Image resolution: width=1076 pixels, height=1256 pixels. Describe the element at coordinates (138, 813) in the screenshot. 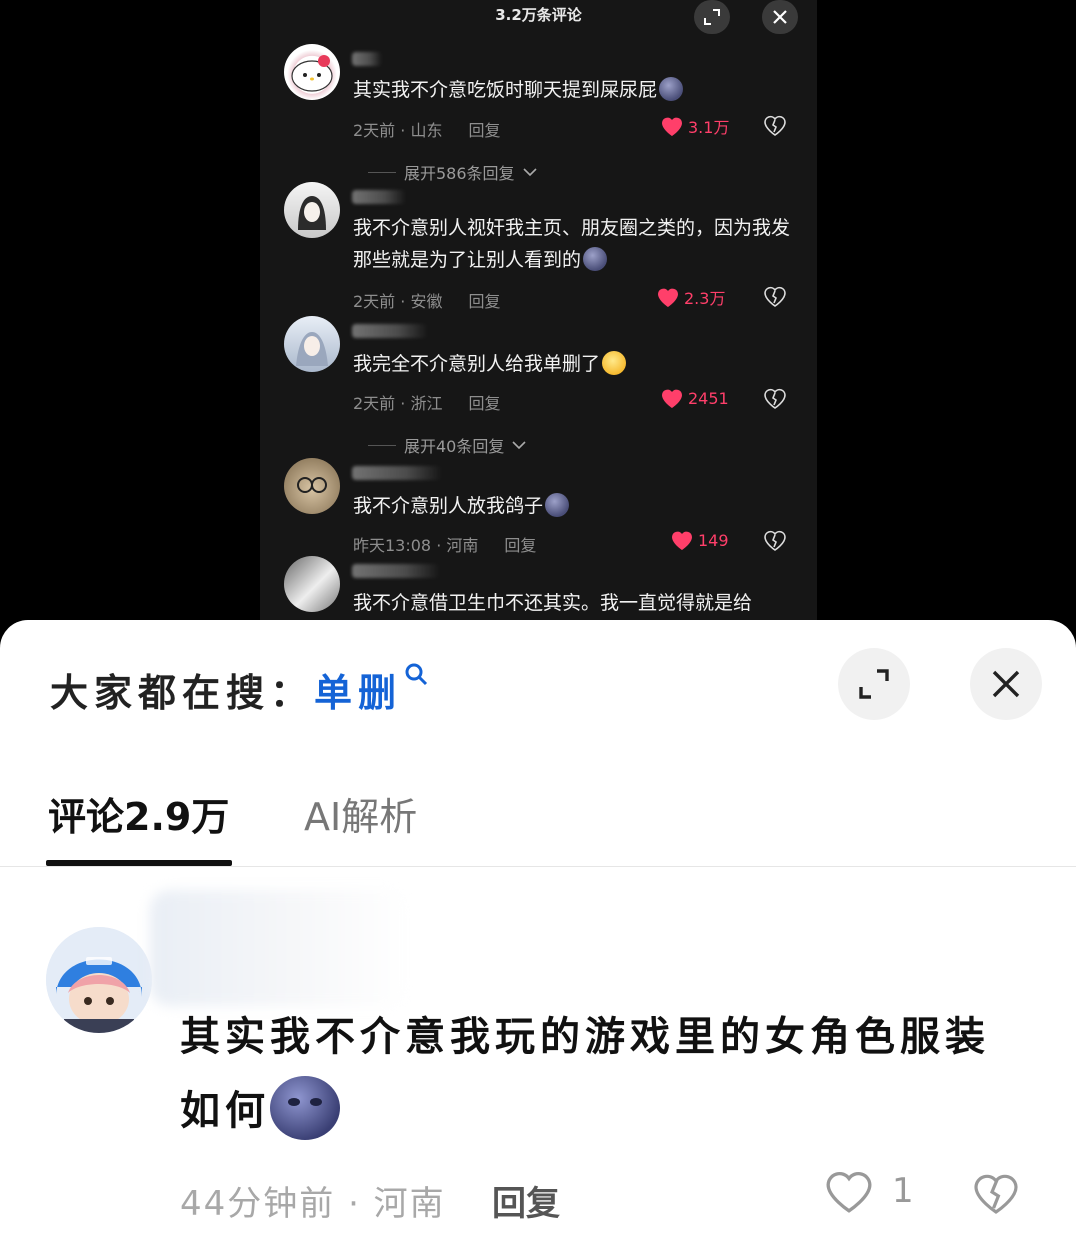

I see `tab-comments: 评论2.9万` at that location.